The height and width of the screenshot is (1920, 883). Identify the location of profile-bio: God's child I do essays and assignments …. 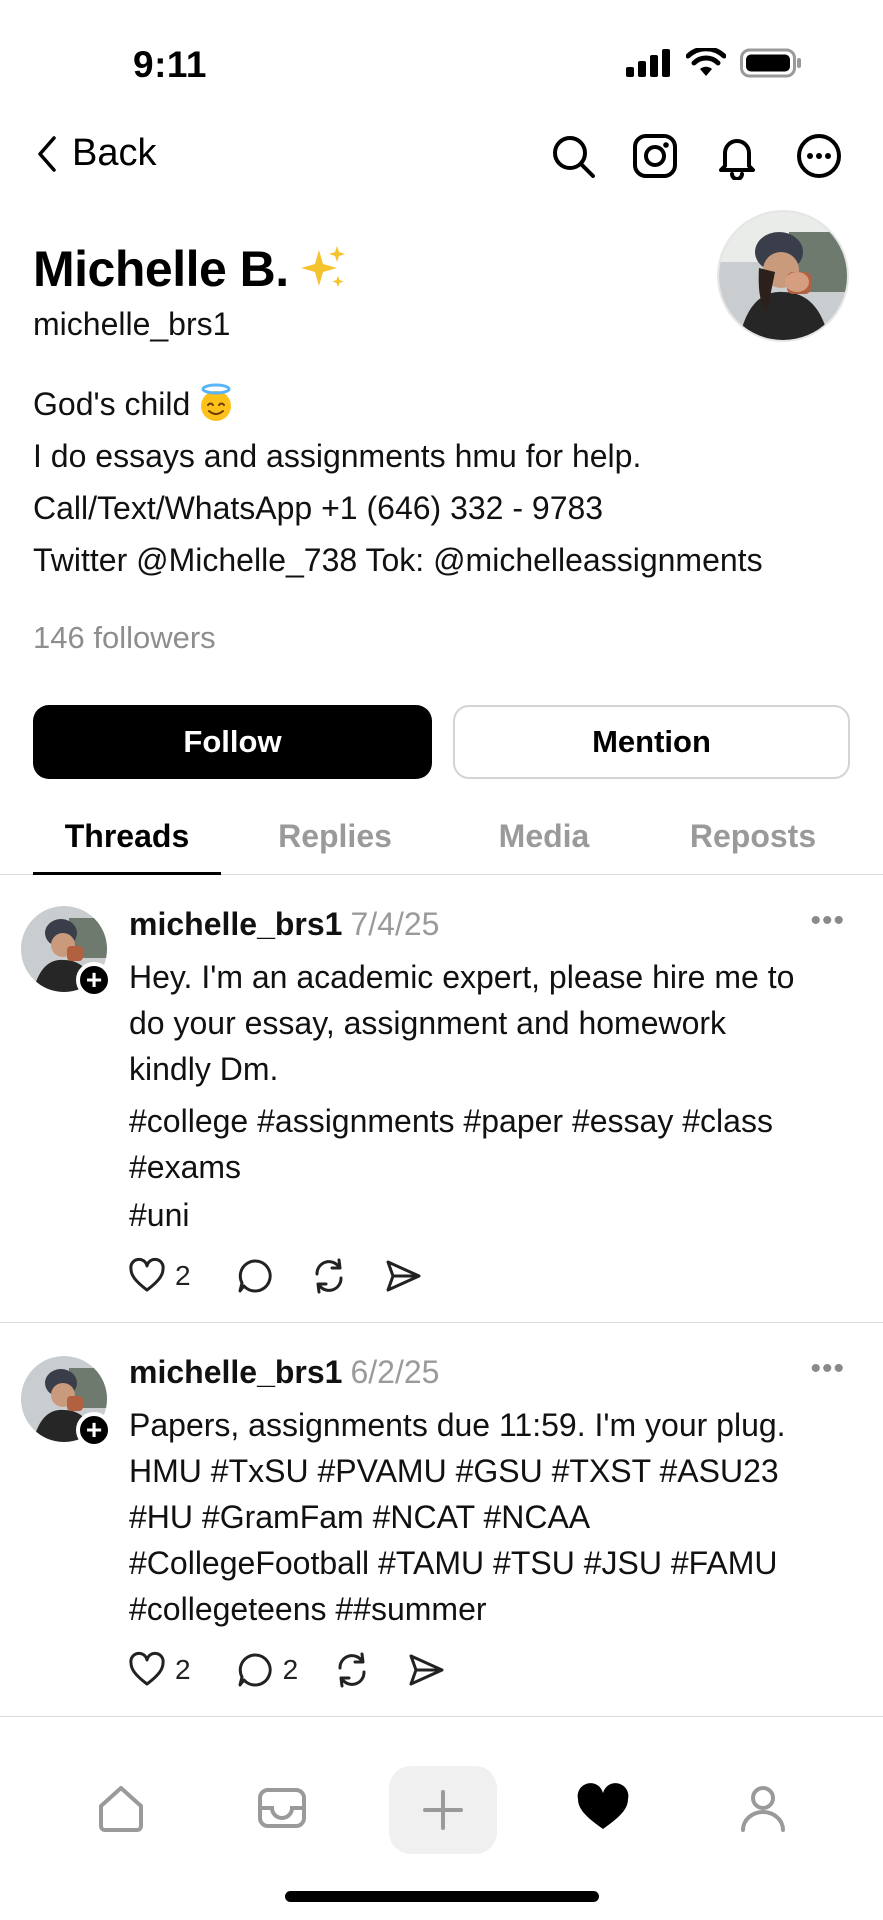
(443, 482).